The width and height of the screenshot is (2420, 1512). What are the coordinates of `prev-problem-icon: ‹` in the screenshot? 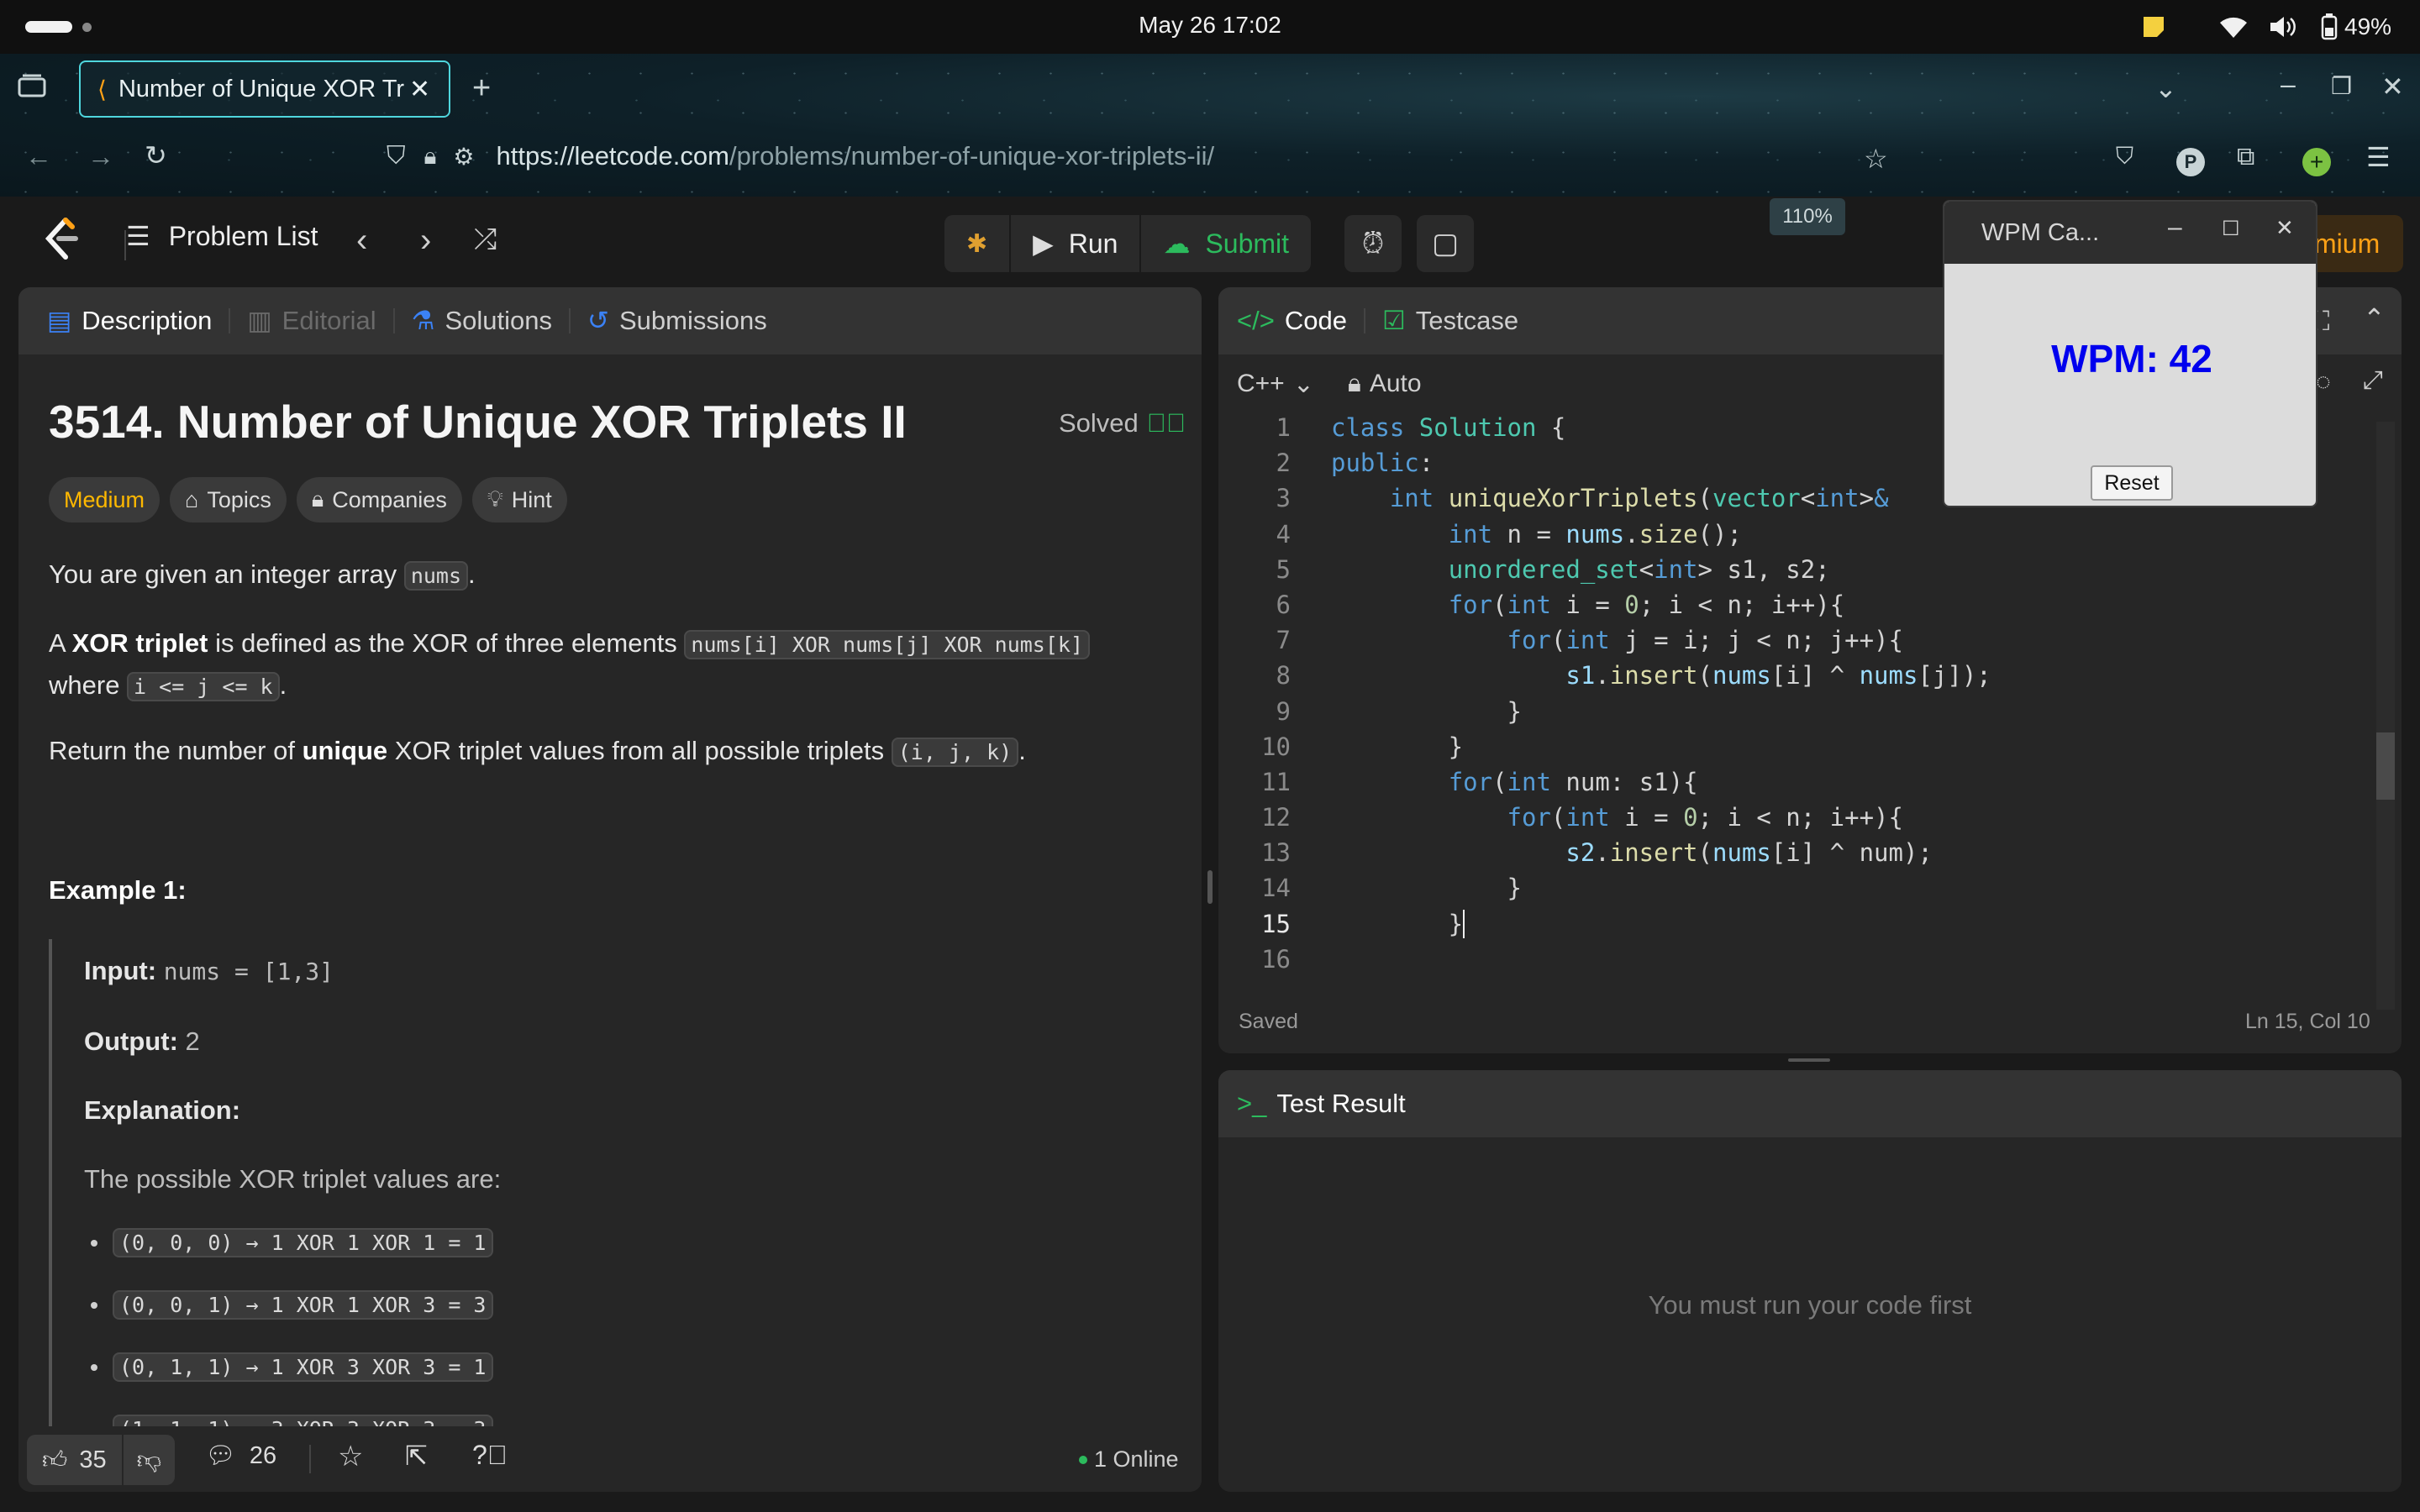 It's located at (361, 241).